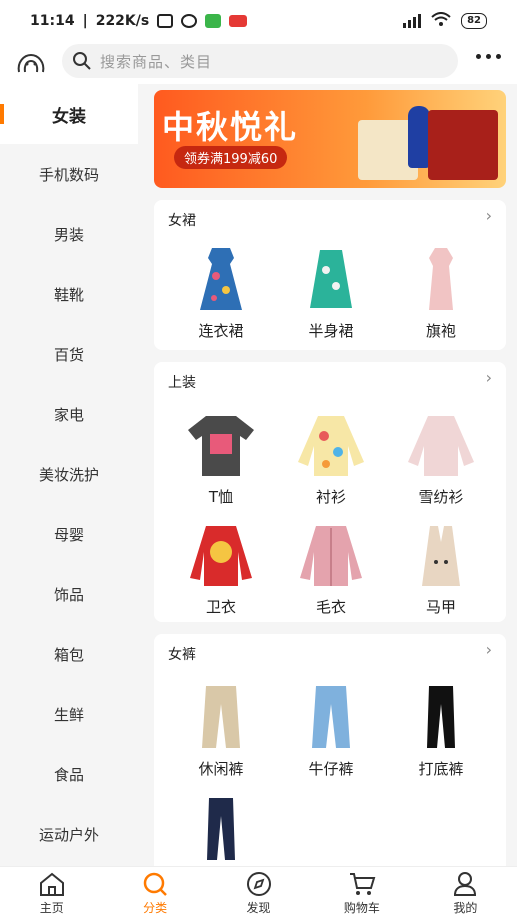  Describe the element at coordinates (440, 607) in the screenshot. I see `product-label: 马甲` at that location.